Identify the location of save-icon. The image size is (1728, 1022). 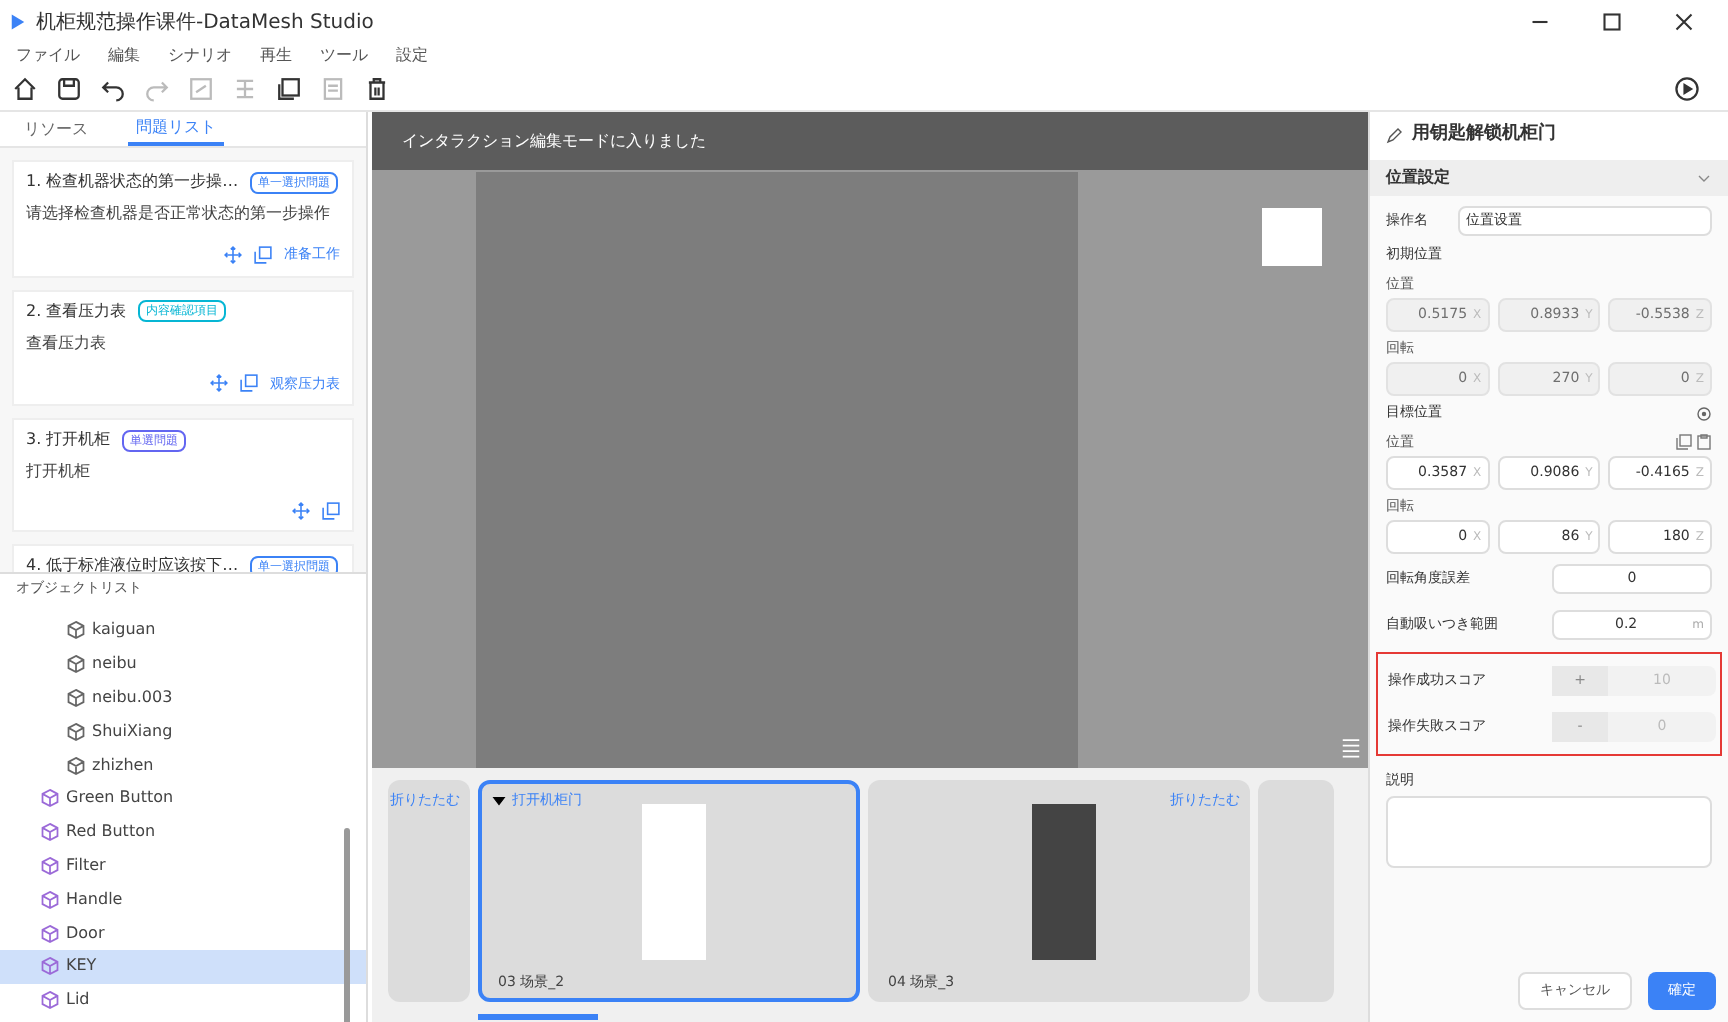
(69, 89).